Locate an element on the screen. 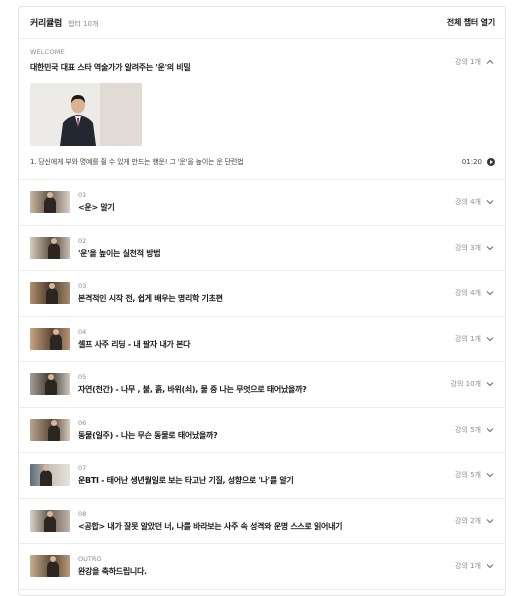  chapter-title: 완강을 축하드립니다. is located at coordinates (112, 572).